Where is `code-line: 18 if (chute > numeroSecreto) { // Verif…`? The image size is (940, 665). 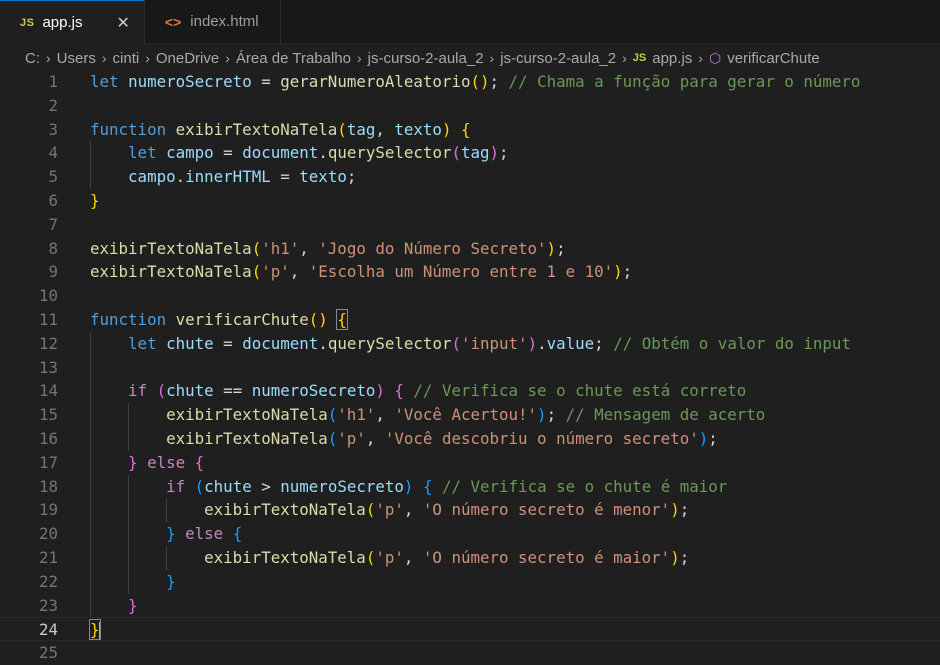
code-line: 18 if (chute > numeroSecreto) { // Verif… is located at coordinates (470, 487).